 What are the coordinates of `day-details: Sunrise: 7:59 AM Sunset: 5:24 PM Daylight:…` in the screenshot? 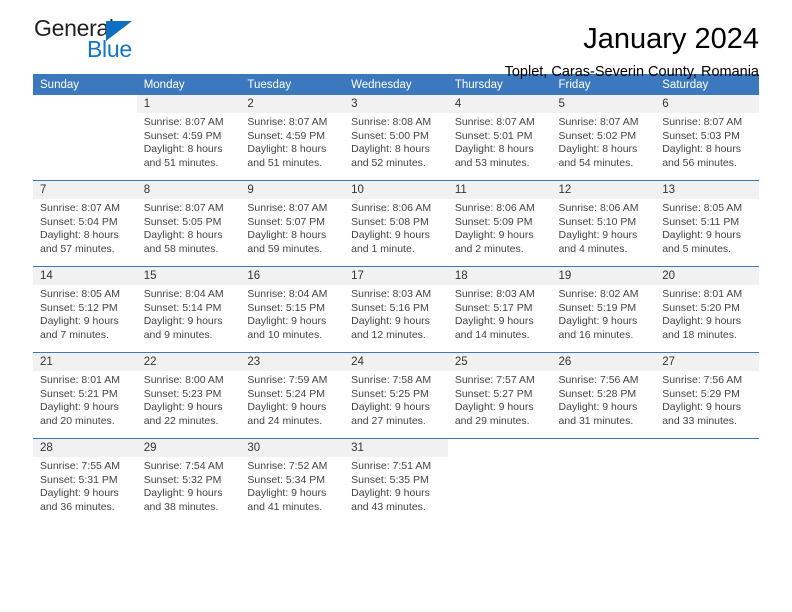 It's located at (292, 399).